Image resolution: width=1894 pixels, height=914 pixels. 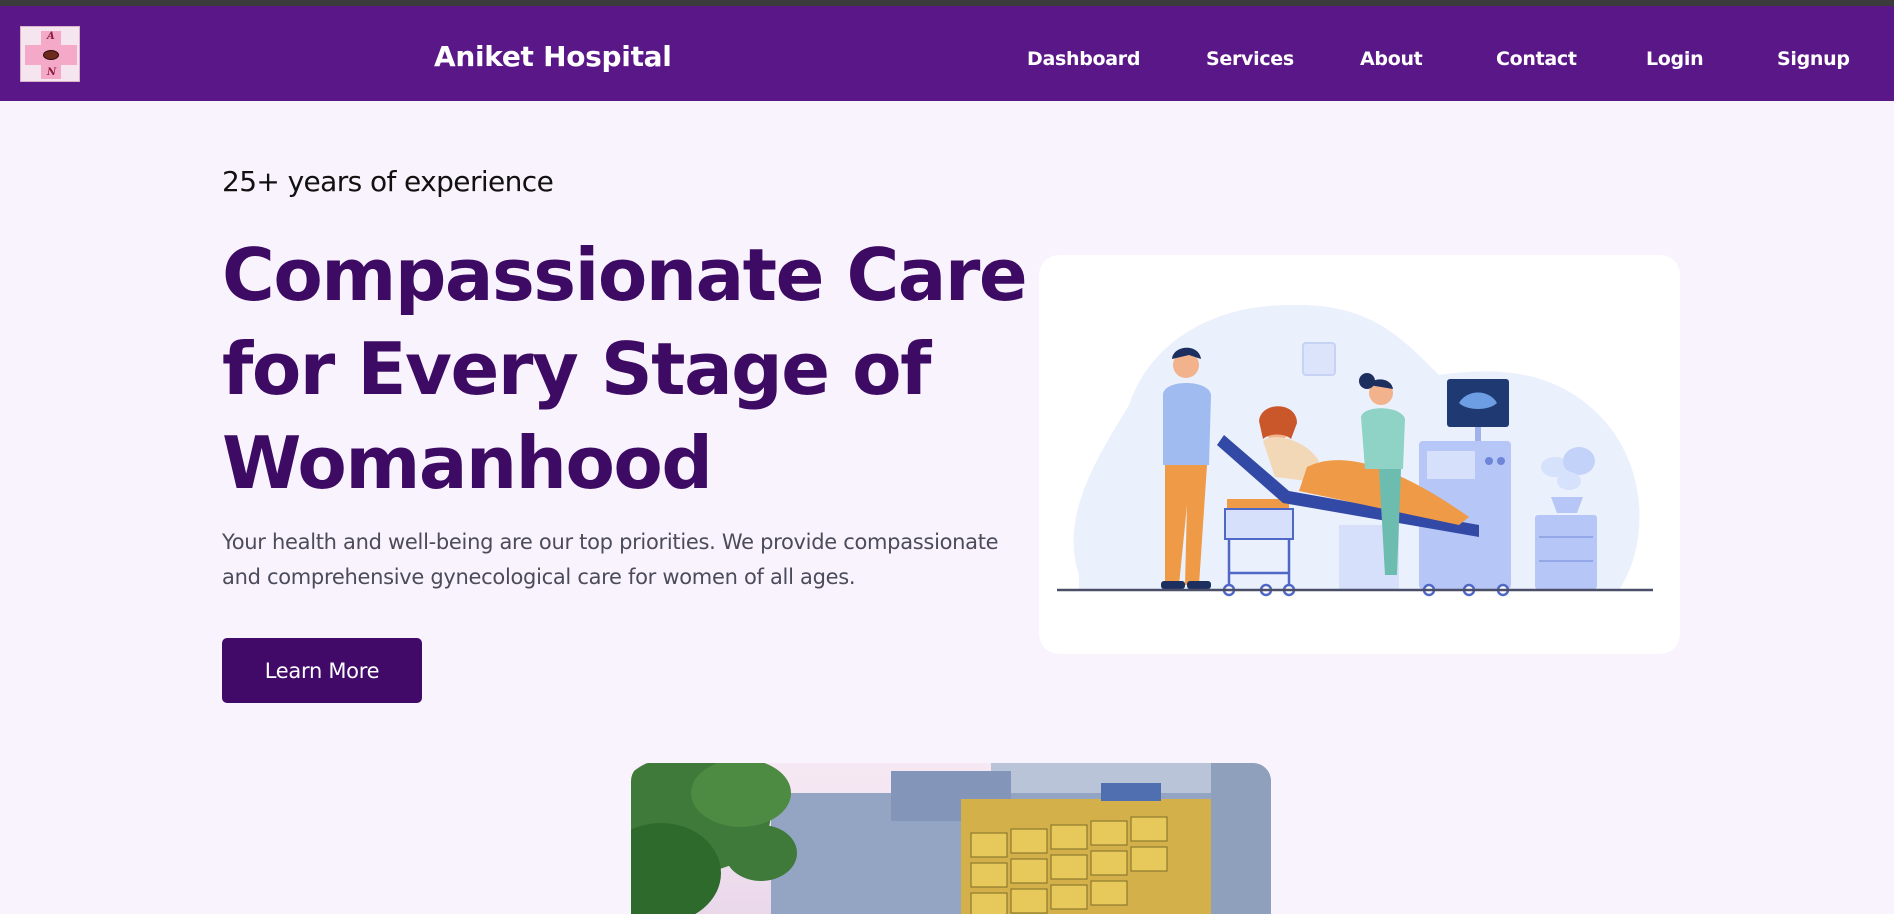 I want to click on hospital-building-photo, so click(x=951, y=838).